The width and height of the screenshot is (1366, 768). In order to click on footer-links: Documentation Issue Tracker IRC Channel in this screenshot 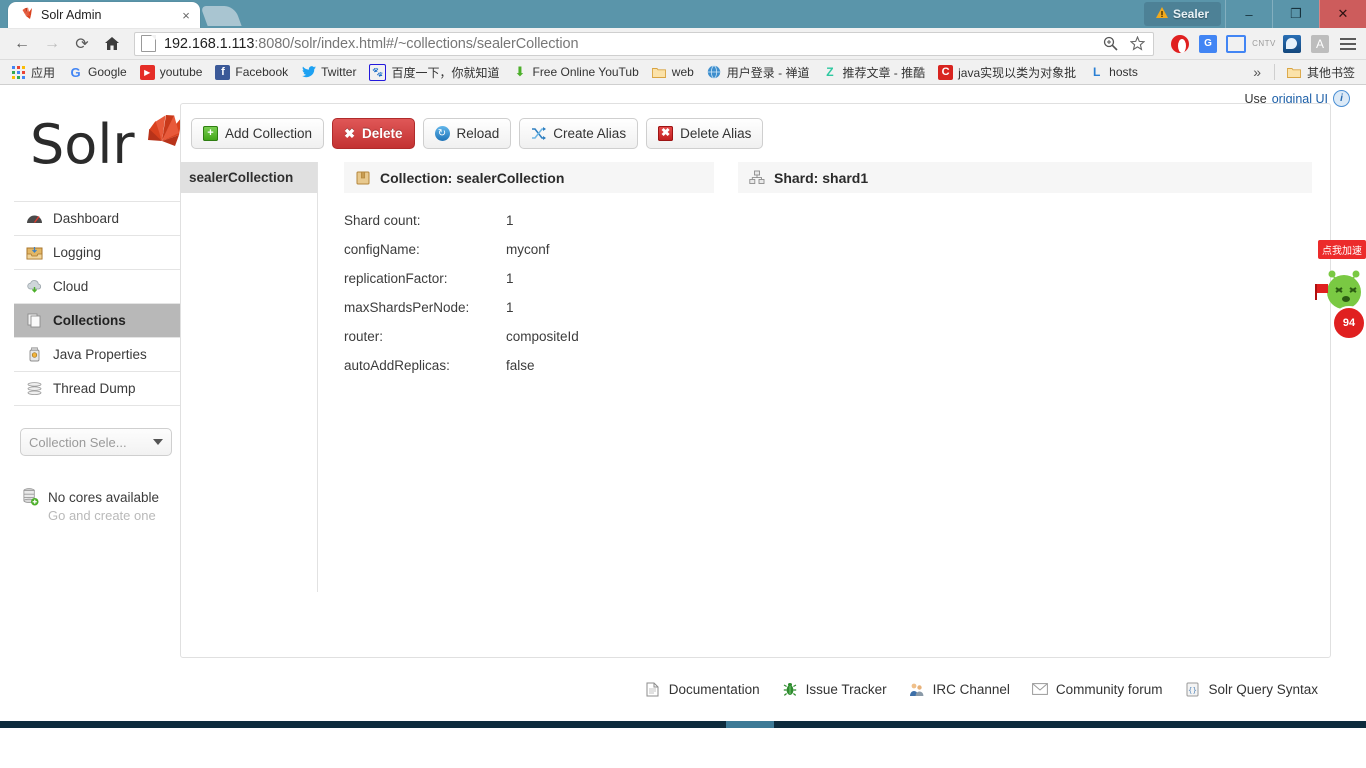, I will do `click(755, 689)`.